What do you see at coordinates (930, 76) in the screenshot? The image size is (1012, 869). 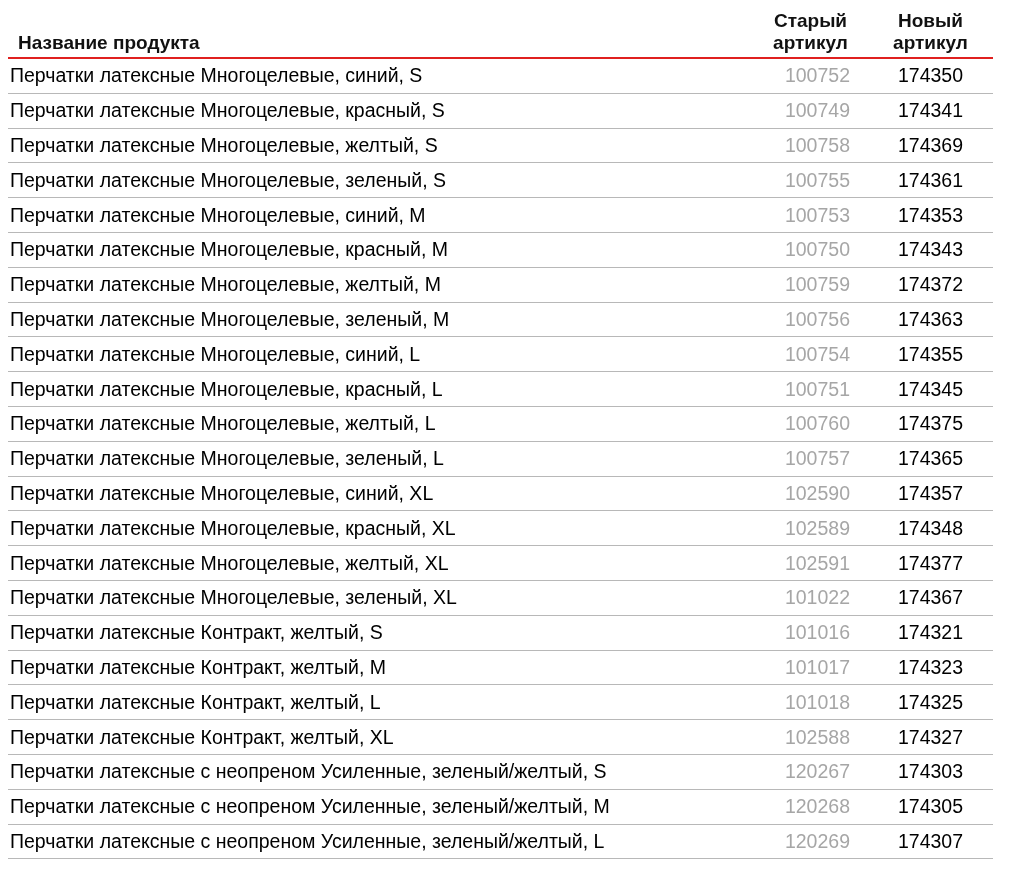 I see `new-article-cell: 174350` at bounding box center [930, 76].